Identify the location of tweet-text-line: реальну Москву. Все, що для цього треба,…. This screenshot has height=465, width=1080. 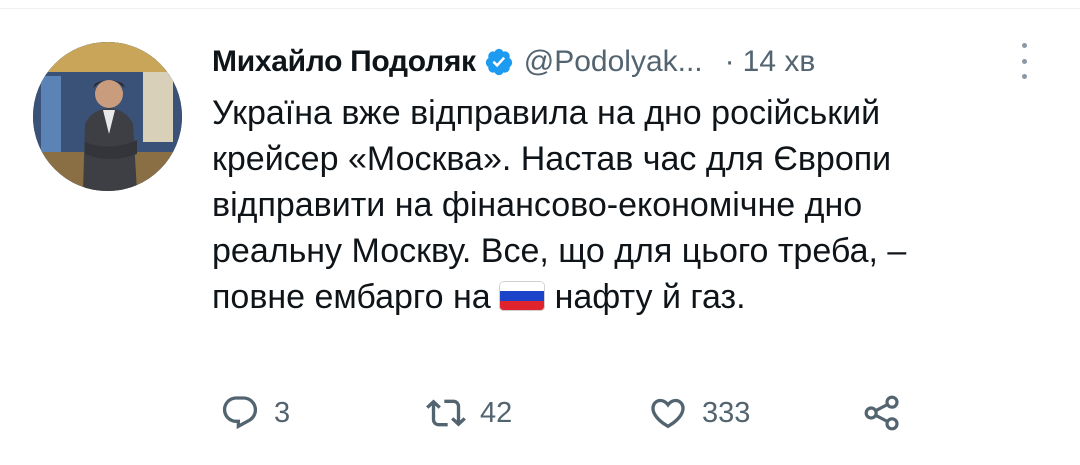
(559, 251).